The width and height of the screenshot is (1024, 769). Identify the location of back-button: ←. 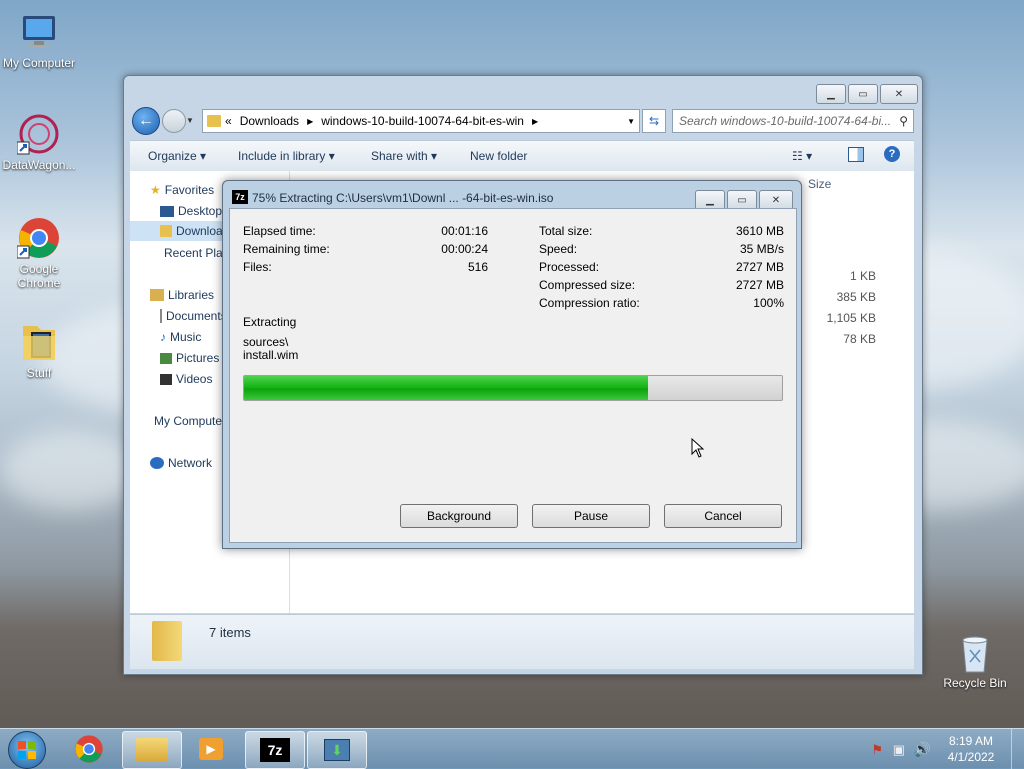
(146, 121).